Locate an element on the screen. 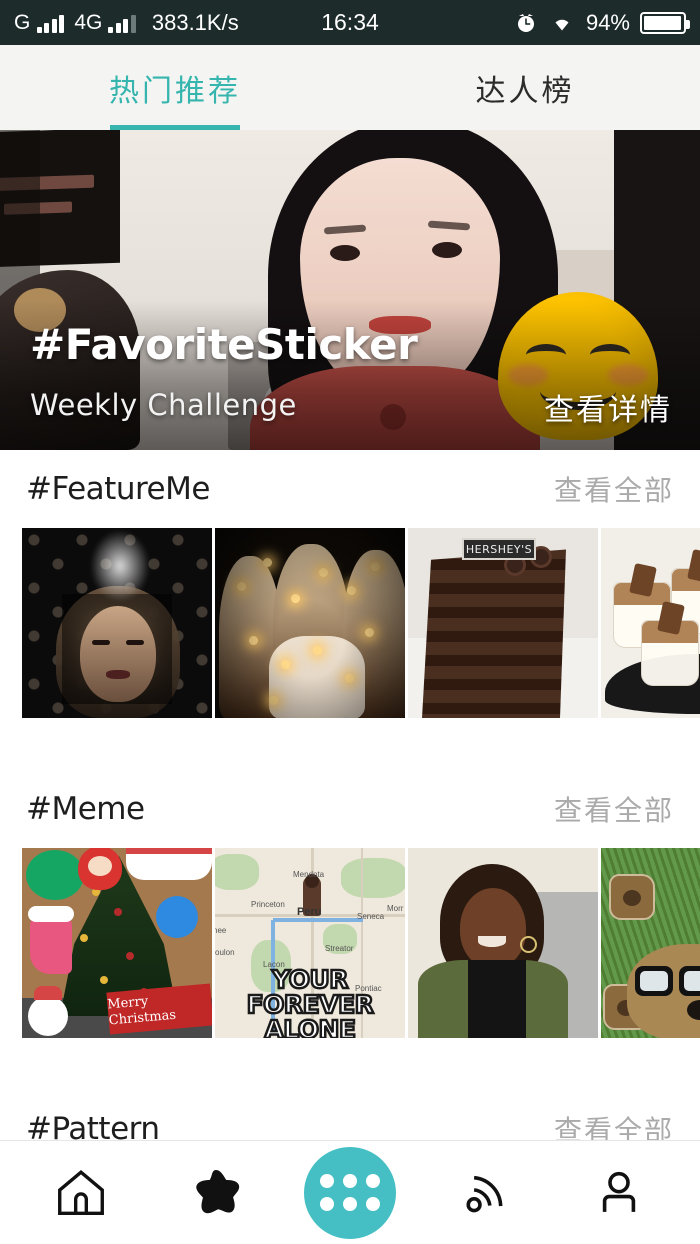  status-bar-right: 94% is located at coordinates (602, 22).